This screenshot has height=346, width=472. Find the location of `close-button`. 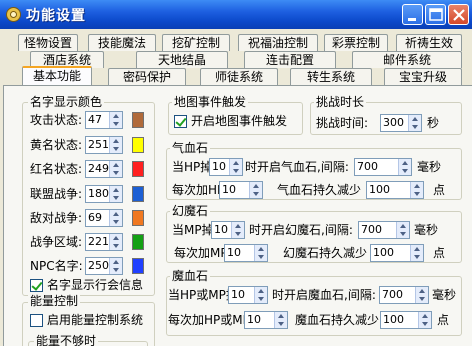

close-button is located at coordinates (458, 14).